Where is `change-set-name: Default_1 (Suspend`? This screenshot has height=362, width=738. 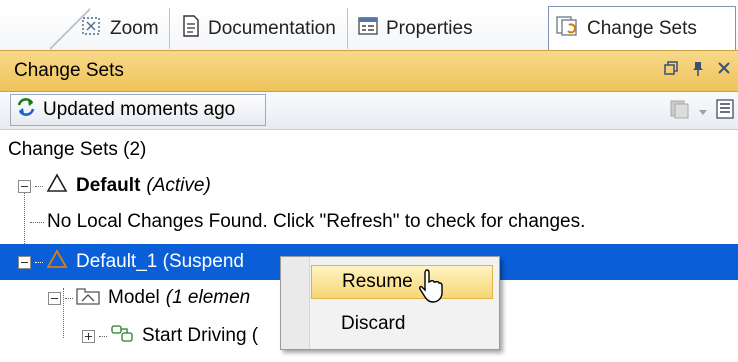
change-set-name: Default_1 (Suspend is located at coordinates (160, 261).